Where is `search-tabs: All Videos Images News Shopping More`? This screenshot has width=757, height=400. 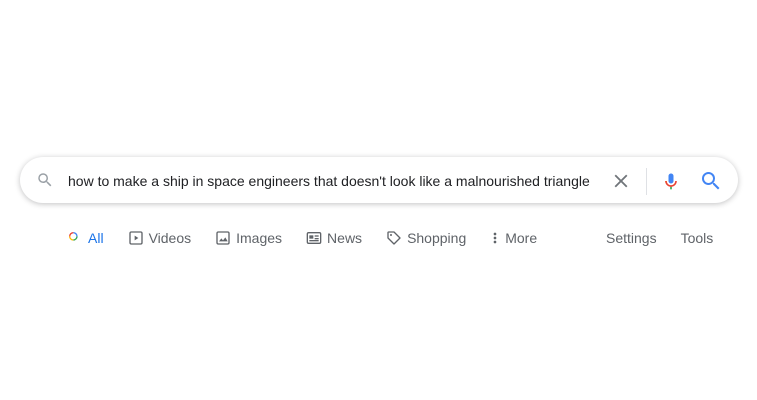 search-tabs: All Videos Images News Shopping More is located at coordinates (314, 238).